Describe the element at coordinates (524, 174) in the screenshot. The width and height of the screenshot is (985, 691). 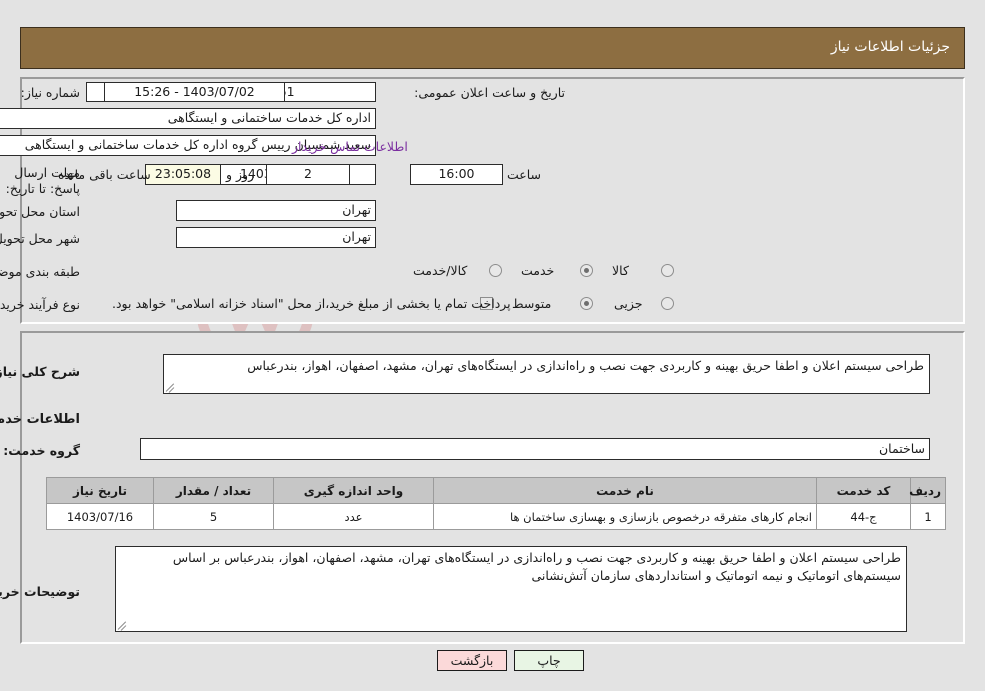
I see `deadline-hour-label: ساعت` at that location.